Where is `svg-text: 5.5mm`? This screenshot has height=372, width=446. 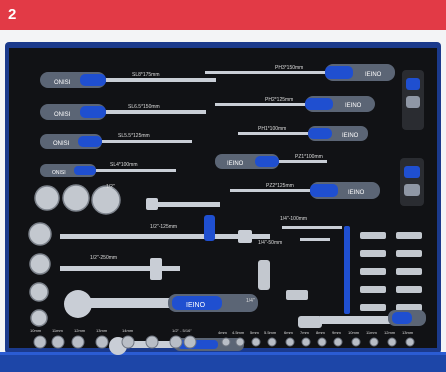
svg-text: 5.5mm is located at coordinates (270, 332).